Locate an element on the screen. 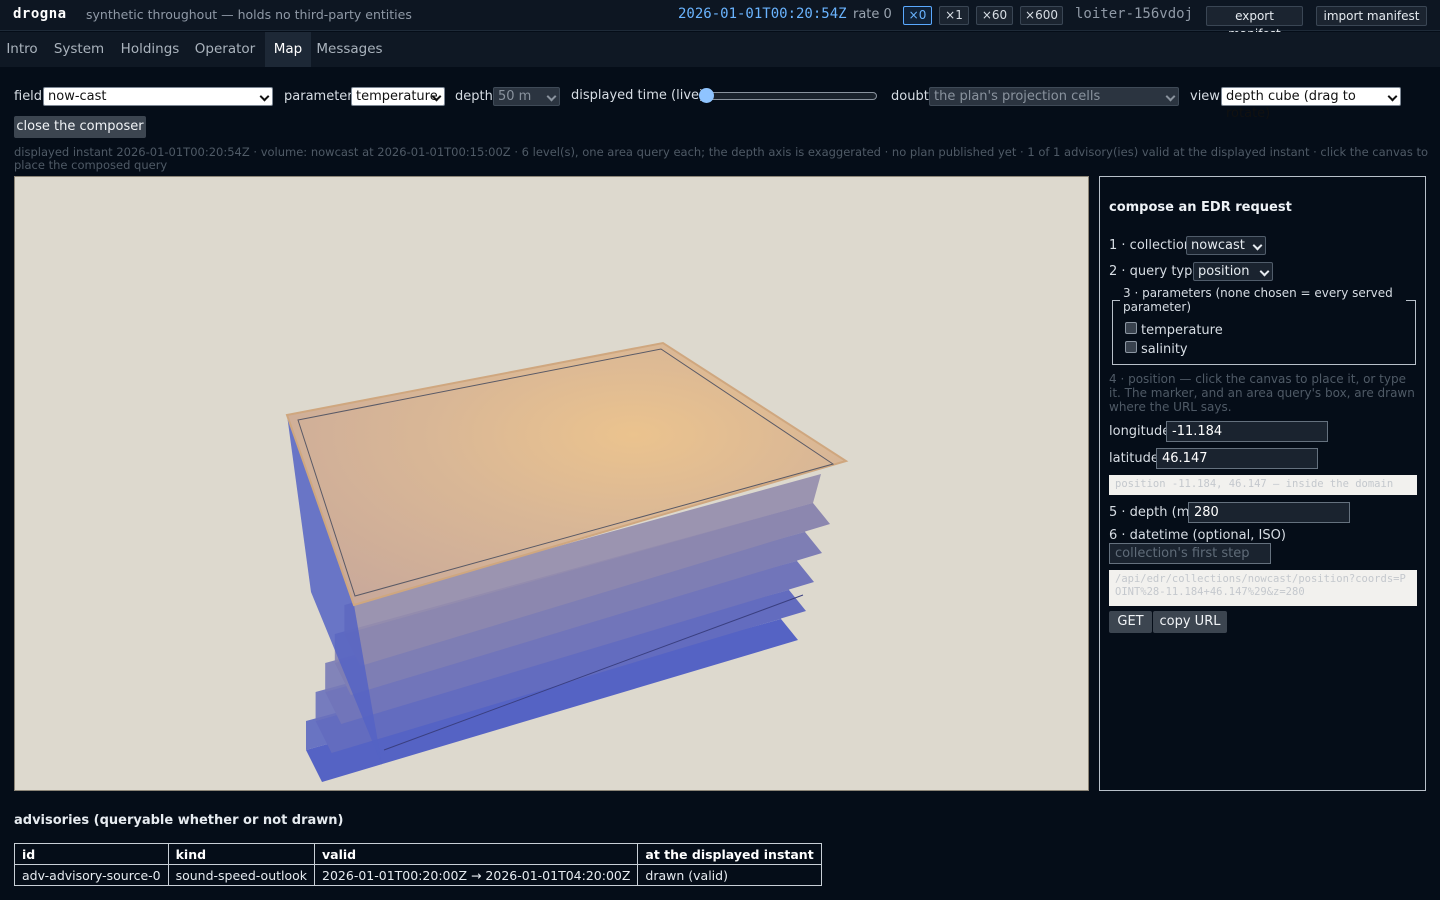  rate-button-x600: ×600 is located at coordinates (1041, 15).